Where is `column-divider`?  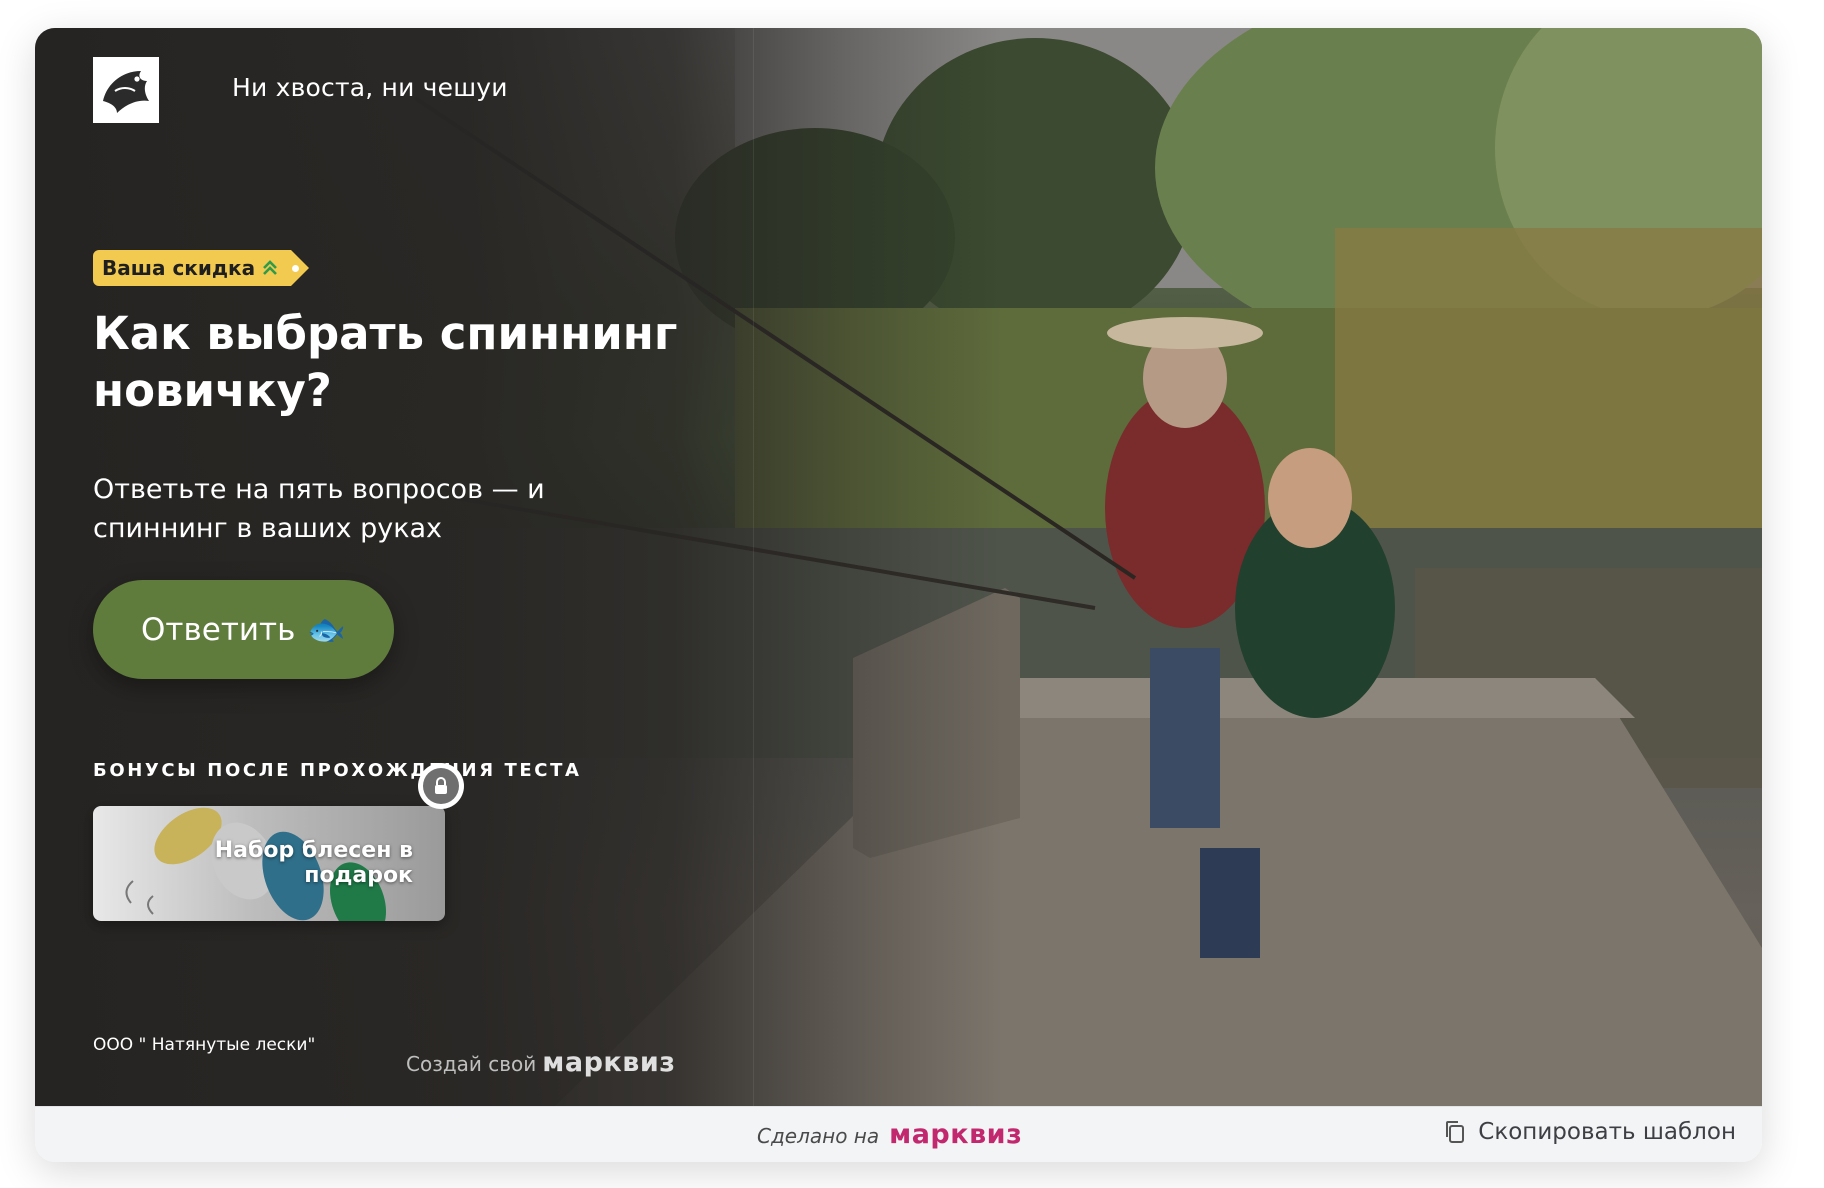
column-divider is located at coordinates (753, 567).